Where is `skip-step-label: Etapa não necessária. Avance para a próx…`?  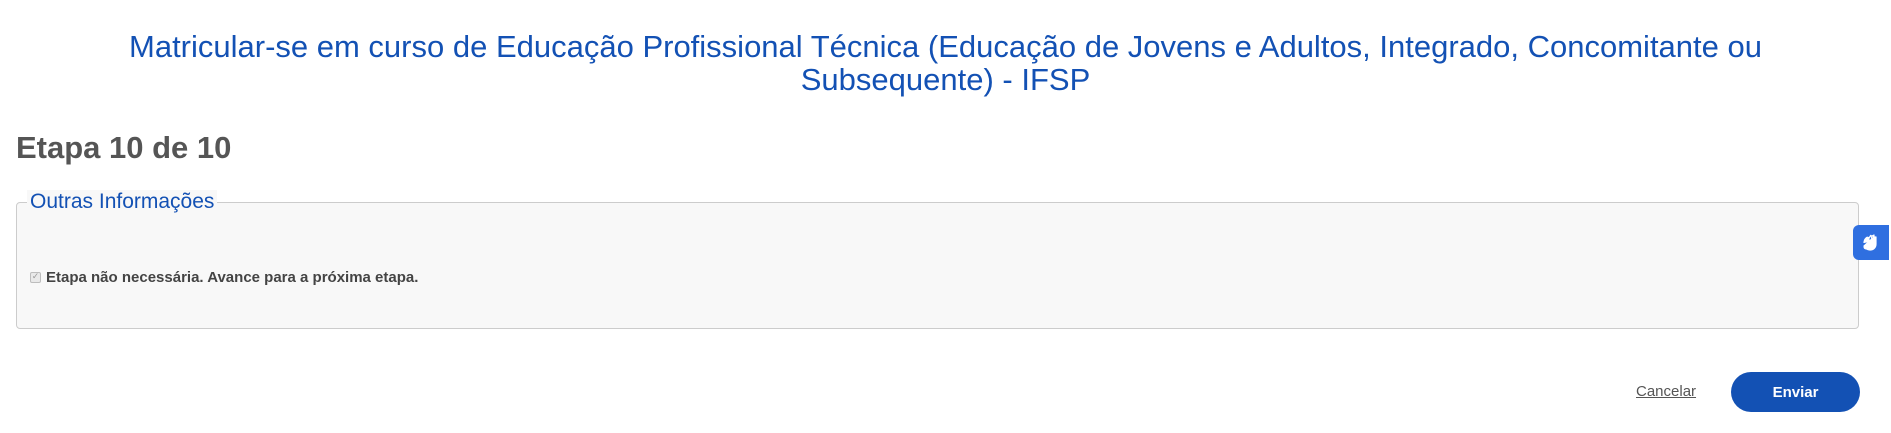 skip-step-label: Etapa não necessária. Avance para a próx… is located at coordinates (232, 277).